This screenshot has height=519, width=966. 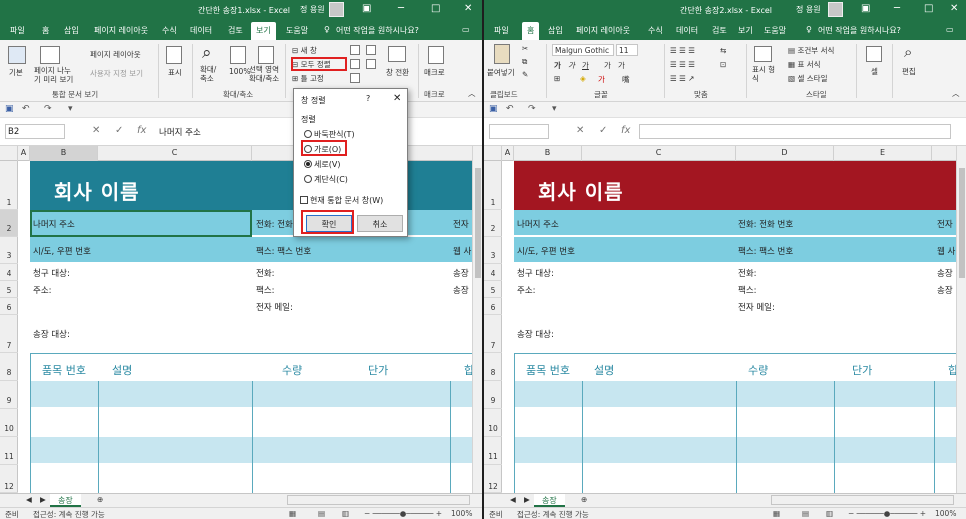 I want to click on tab-formulas: 수식, so click(x=169, y=30).